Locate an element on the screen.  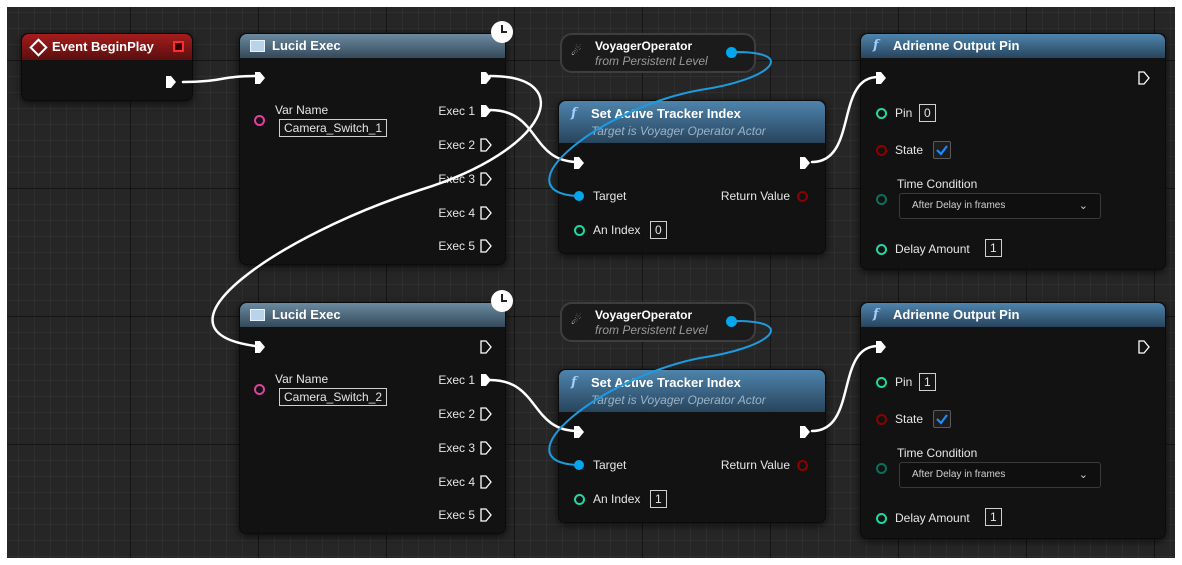
ref-title: VoyagerOperator is located at coordinates (644, 46).